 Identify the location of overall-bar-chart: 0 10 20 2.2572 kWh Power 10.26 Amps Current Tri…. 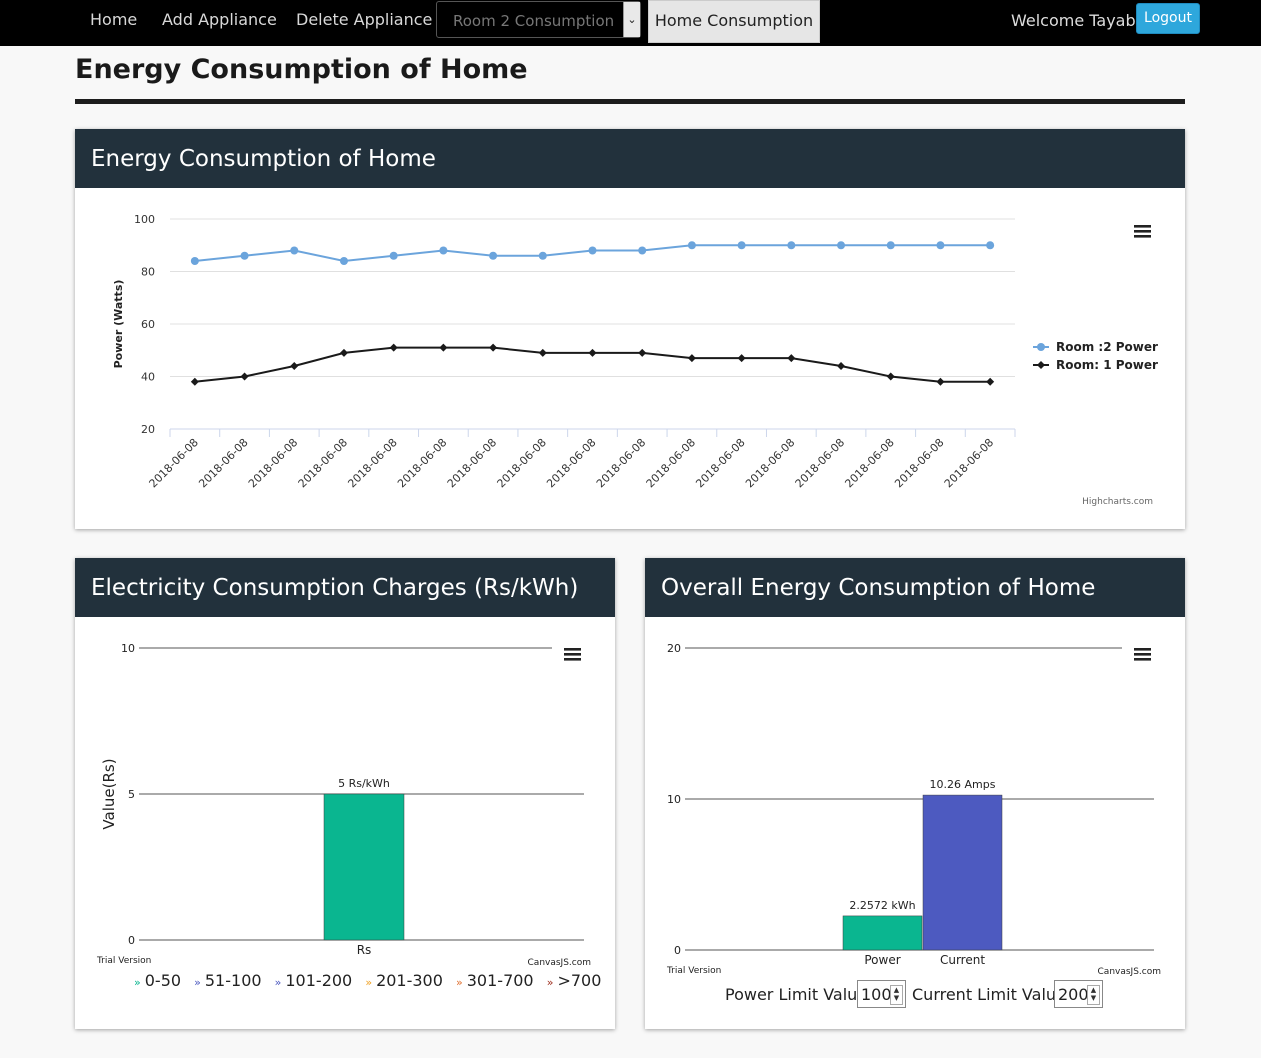
(913, 809).